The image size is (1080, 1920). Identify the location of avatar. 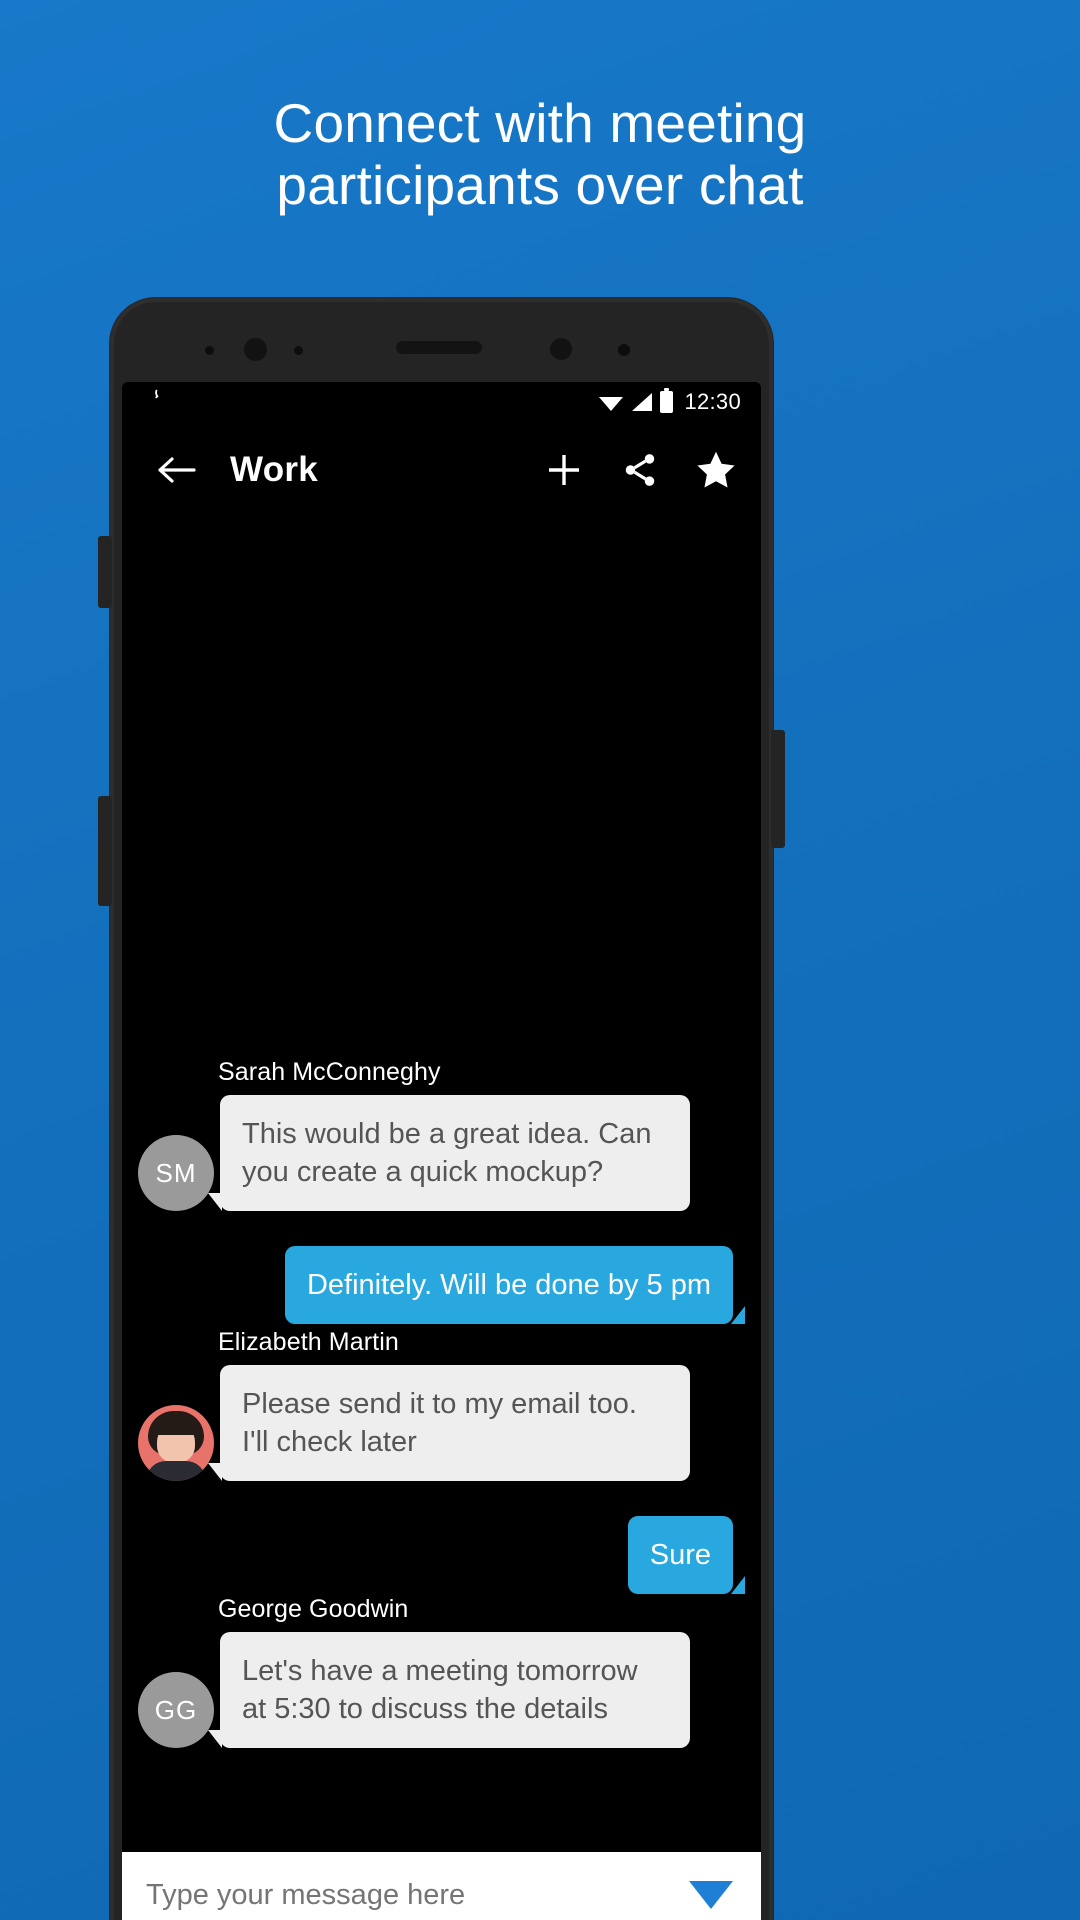
(176, 1443).